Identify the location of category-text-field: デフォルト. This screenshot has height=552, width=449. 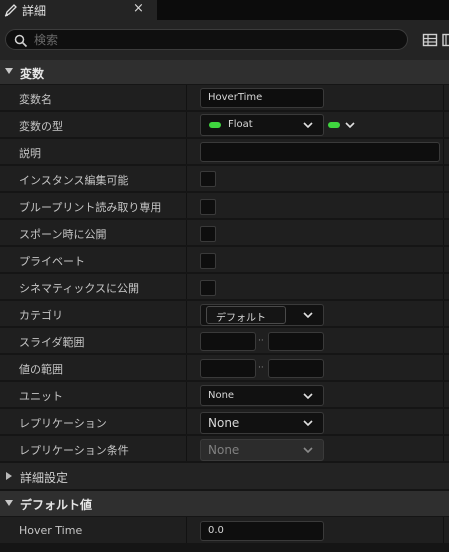
(246, 315).